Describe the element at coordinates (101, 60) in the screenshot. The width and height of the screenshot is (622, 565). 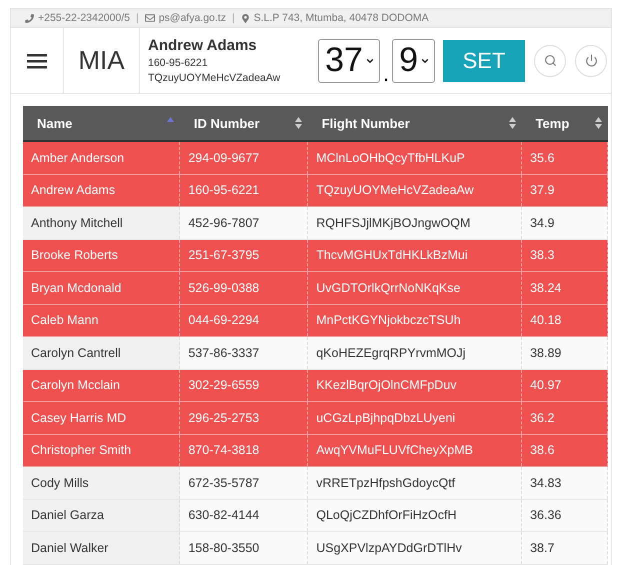
I see `brand-name: MIA` at that location.